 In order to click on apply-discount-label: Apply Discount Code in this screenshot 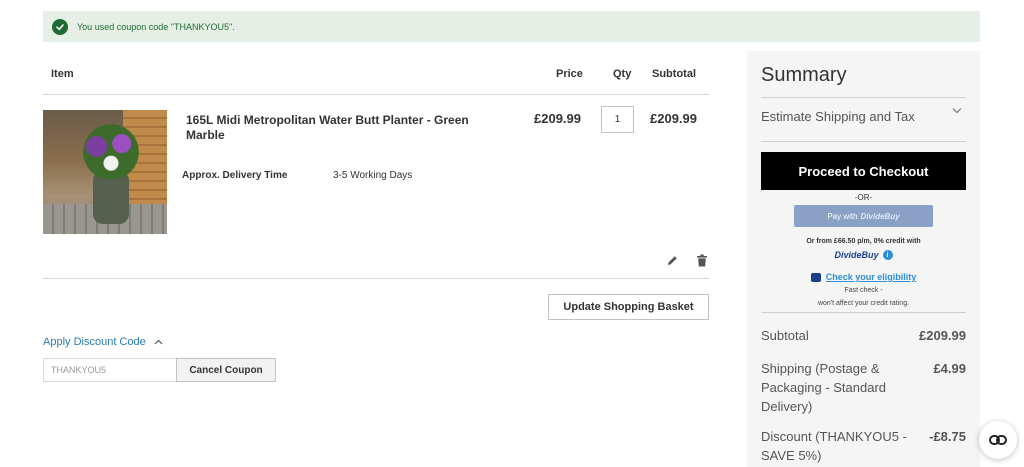, I will do `click(94, 342)`.